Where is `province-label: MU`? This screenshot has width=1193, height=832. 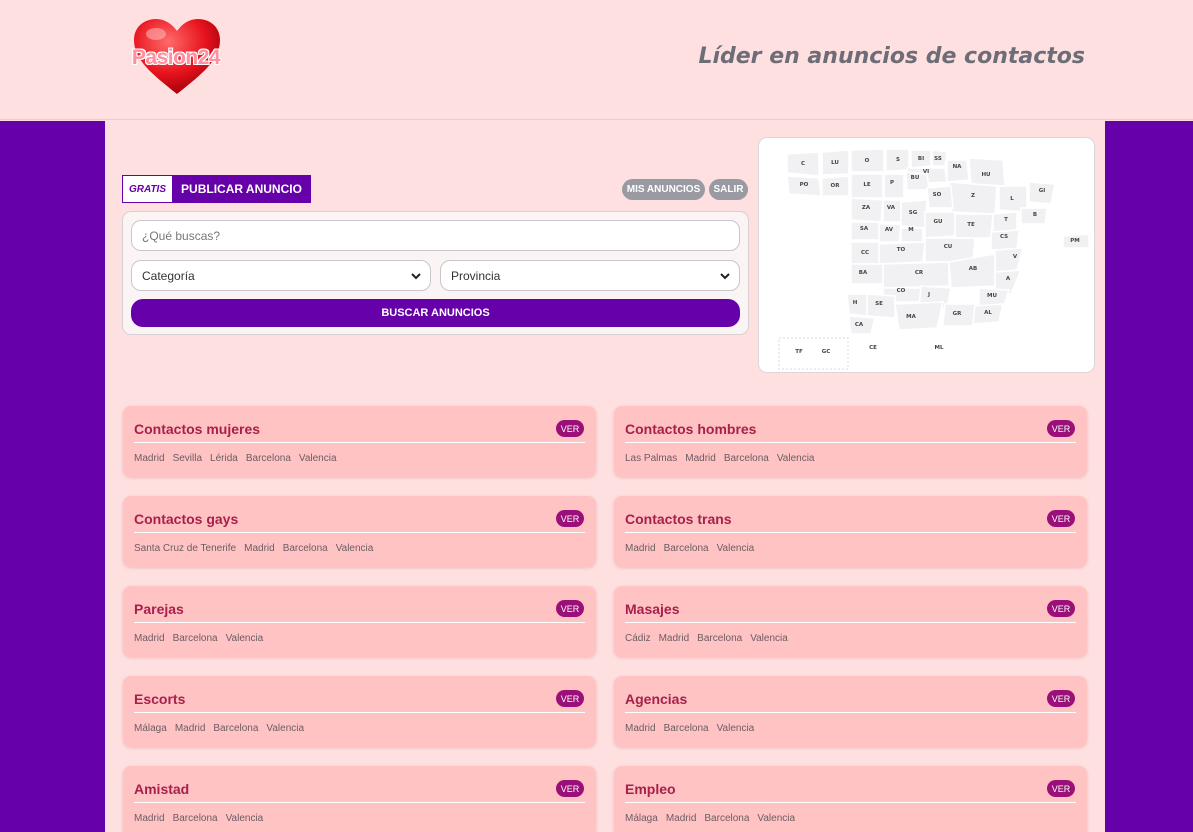 province-label: MU is located at coordinates (992, 296).